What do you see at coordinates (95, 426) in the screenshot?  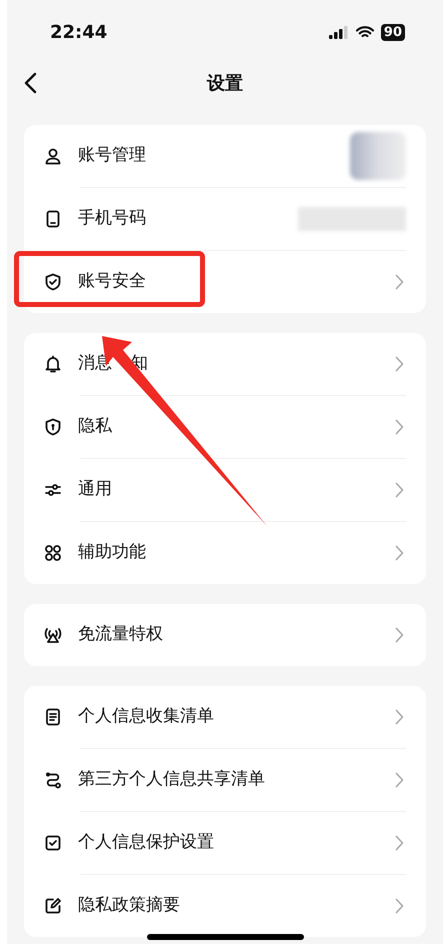 I see `row-label: 隐私` at bounding box center [95, 426].